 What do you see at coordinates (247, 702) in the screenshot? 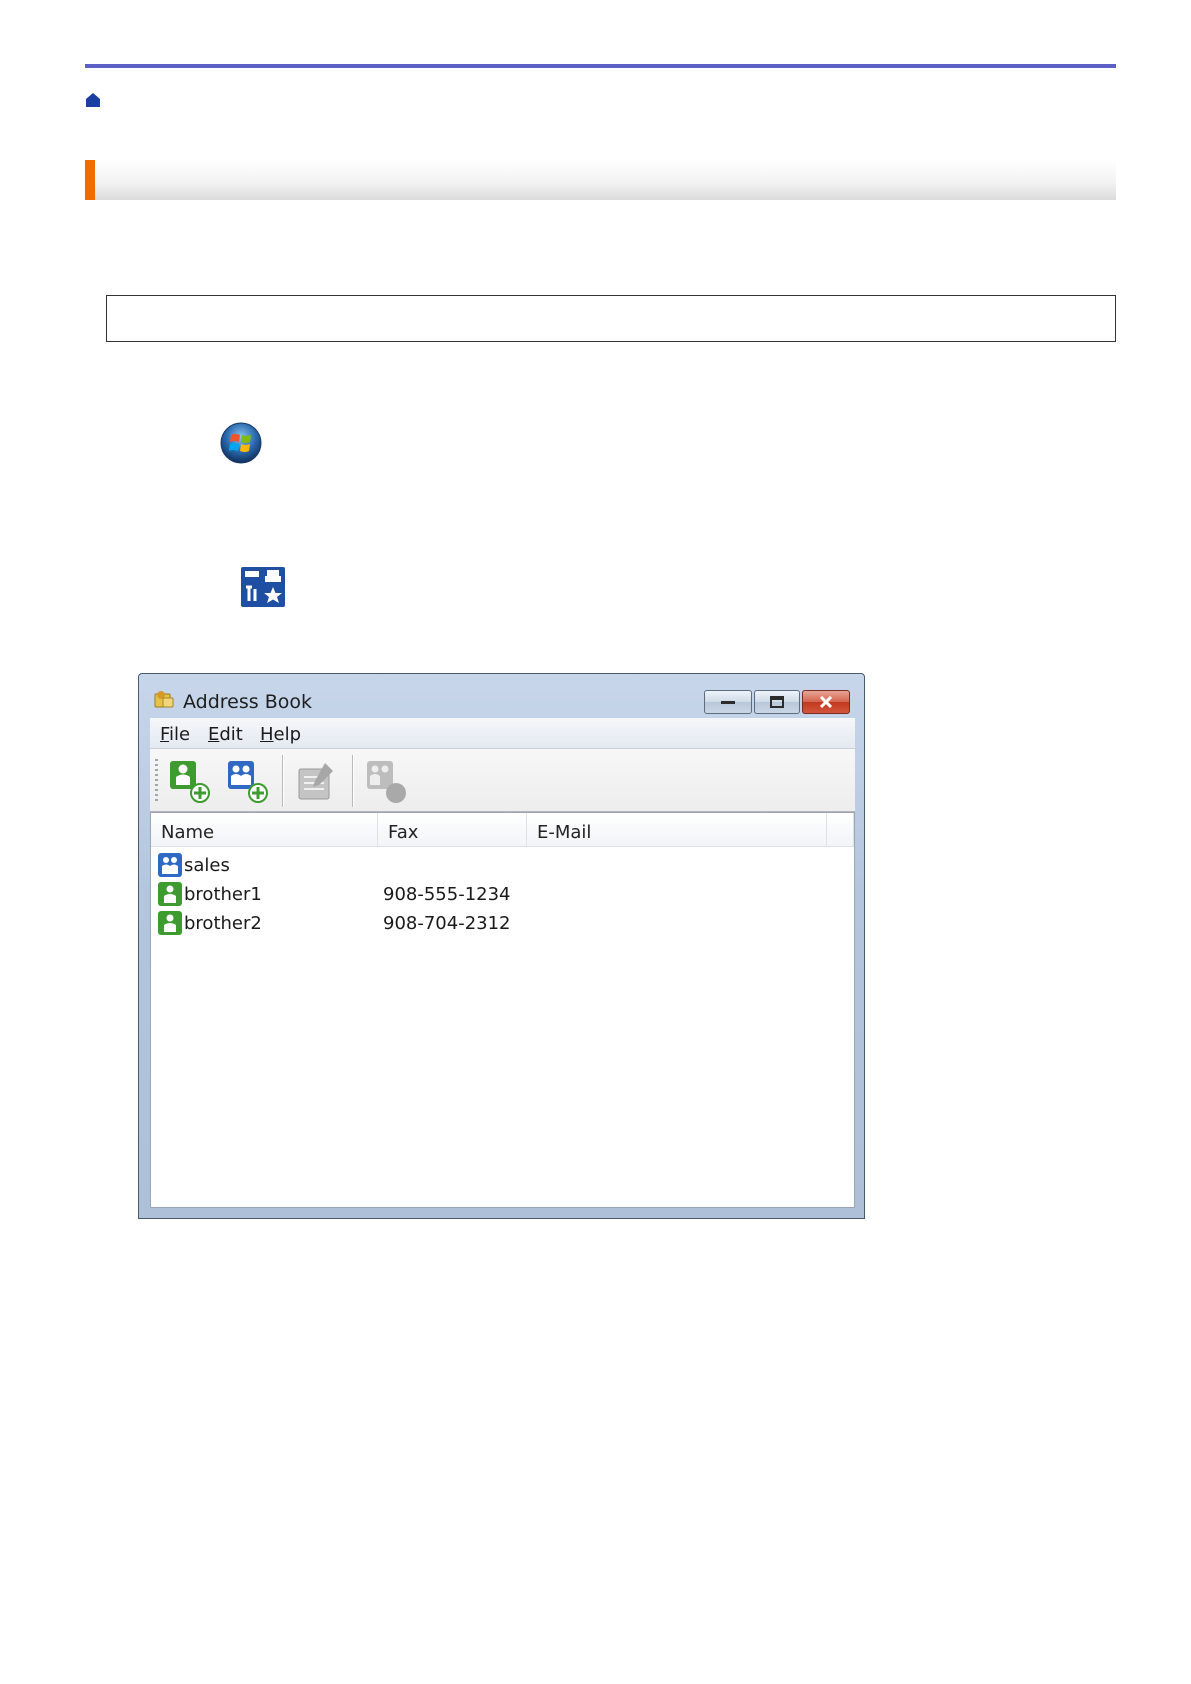
I see `window-title: Address Book` at bounding box center [247, 702].